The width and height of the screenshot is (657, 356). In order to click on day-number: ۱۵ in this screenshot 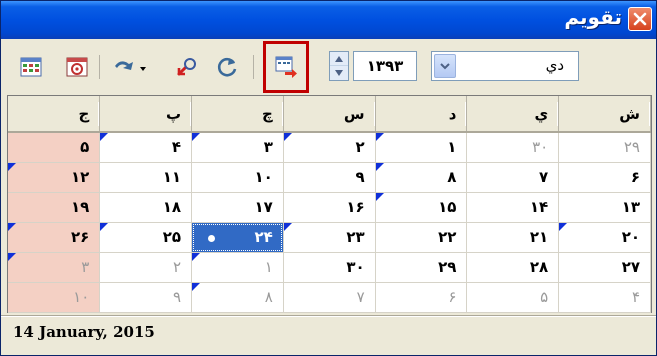, I will do `click(447, 207)`.